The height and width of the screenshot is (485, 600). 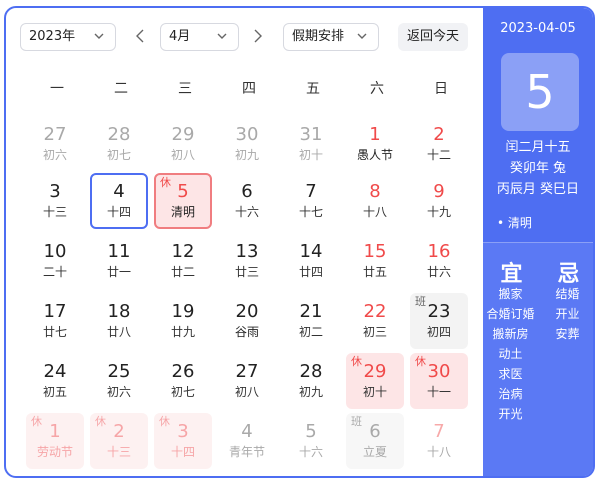 I want to click on lunar-label: 清明, so click(x=182, y=212).